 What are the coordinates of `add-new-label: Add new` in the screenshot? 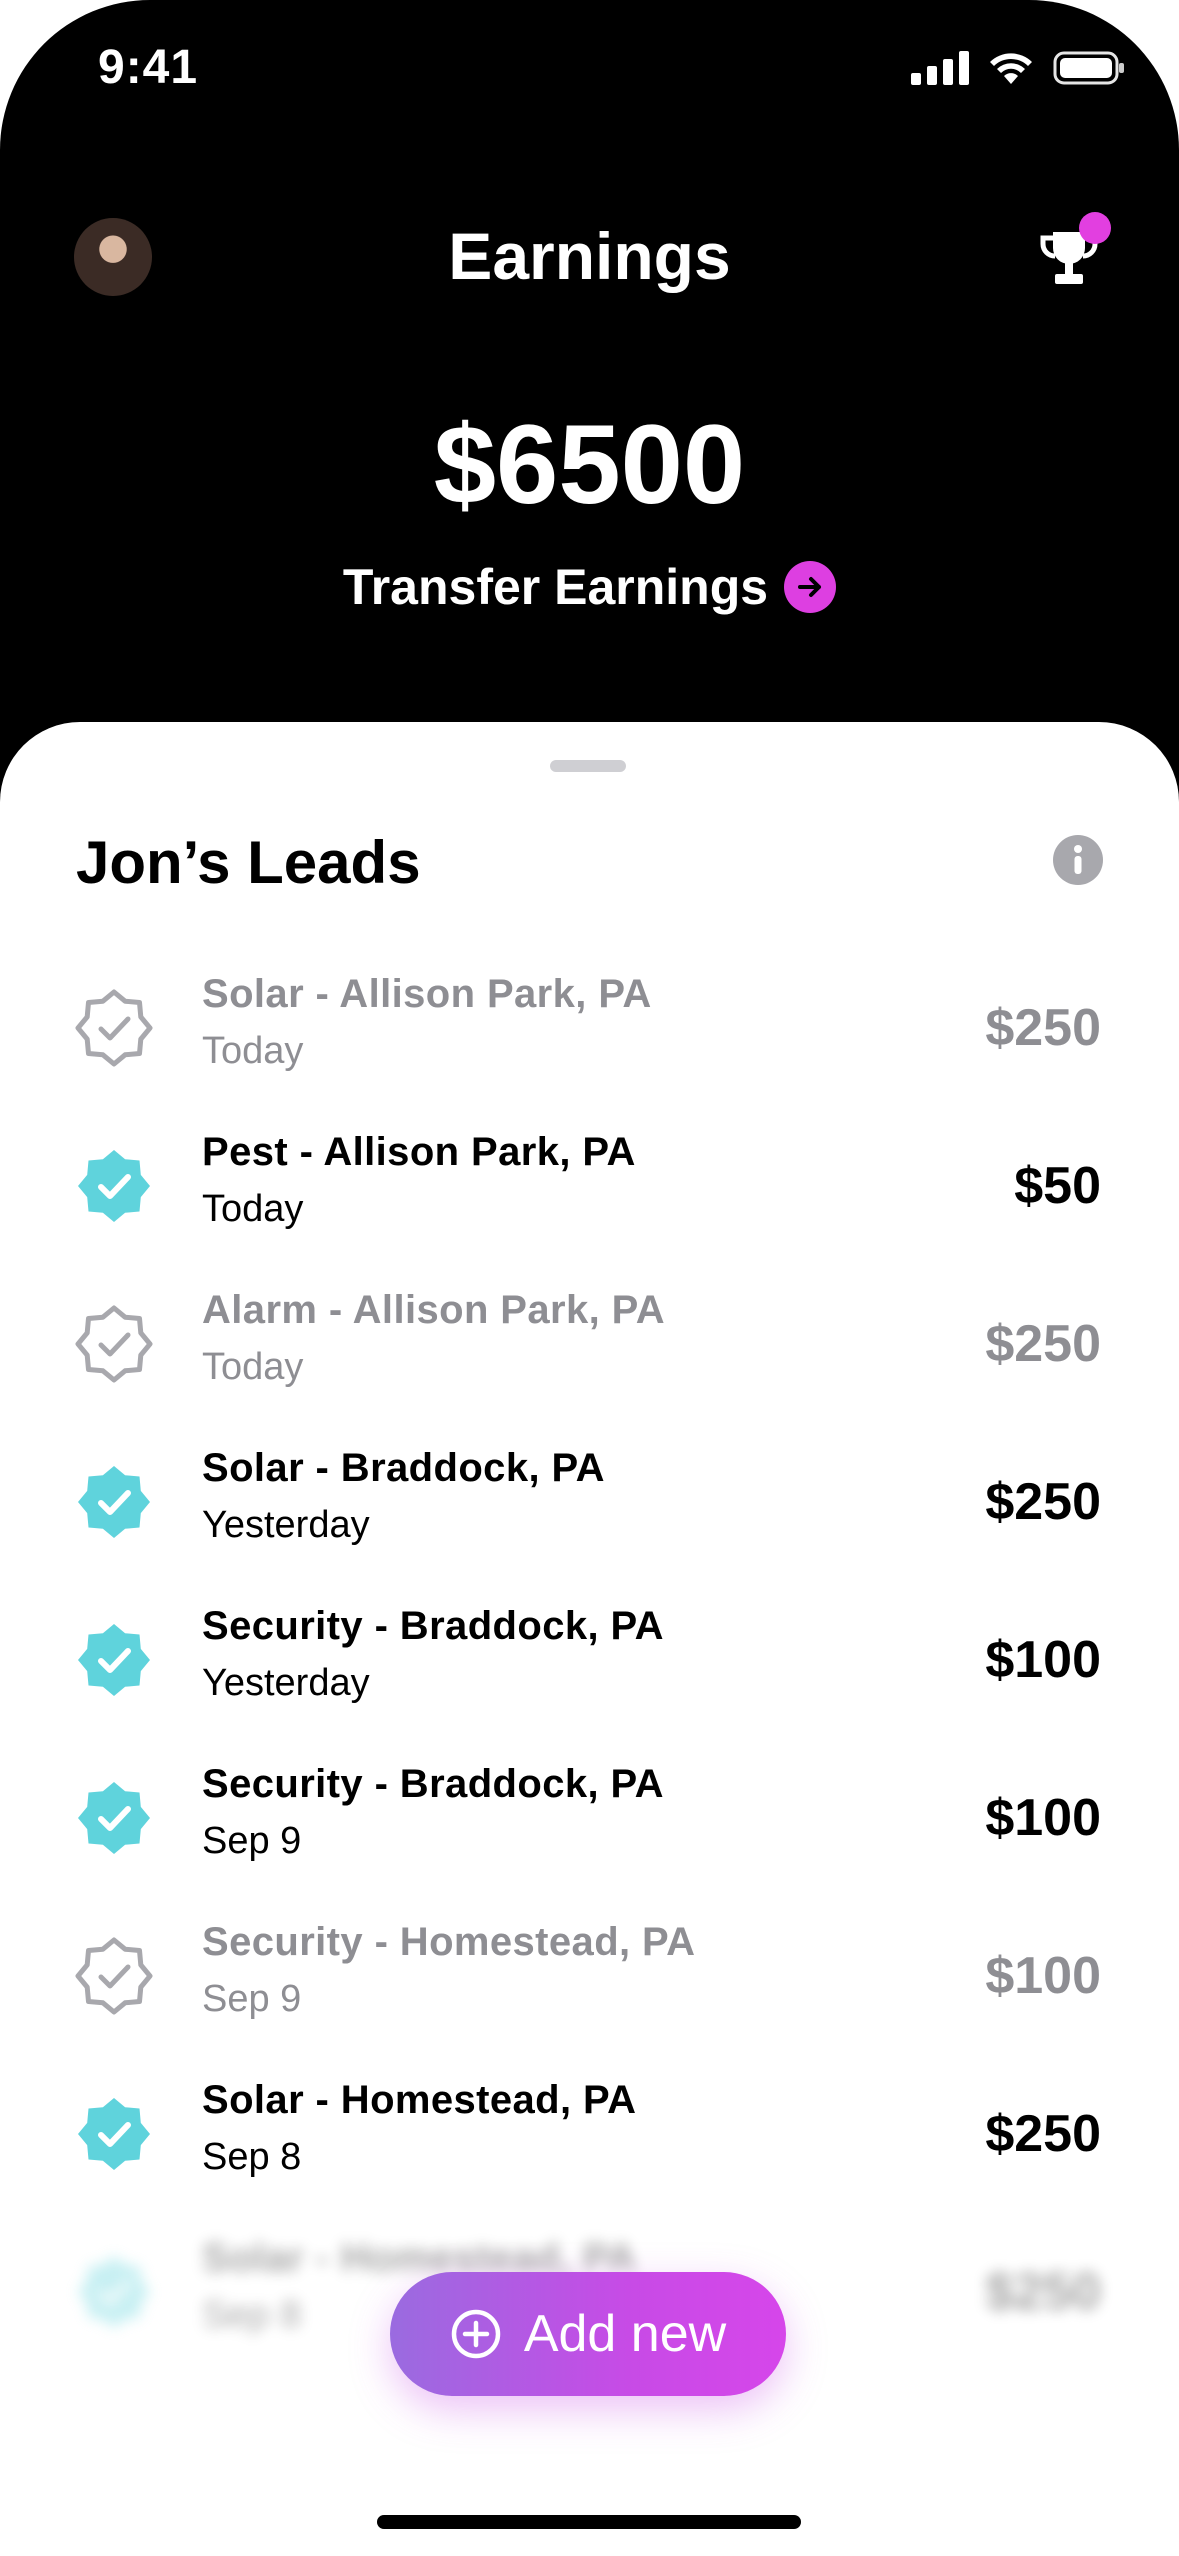 It's located at (625, 2334).